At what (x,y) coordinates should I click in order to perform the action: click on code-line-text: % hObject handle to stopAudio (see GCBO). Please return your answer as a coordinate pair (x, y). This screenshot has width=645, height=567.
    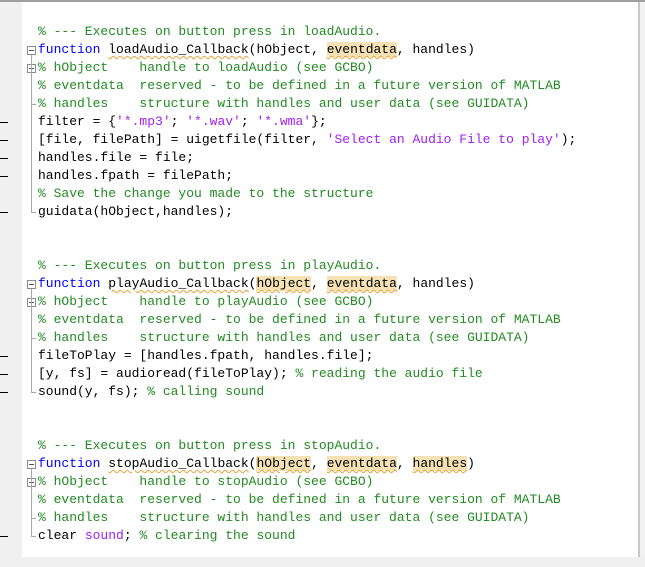
    Looking at the image, I should click on (205, 482).